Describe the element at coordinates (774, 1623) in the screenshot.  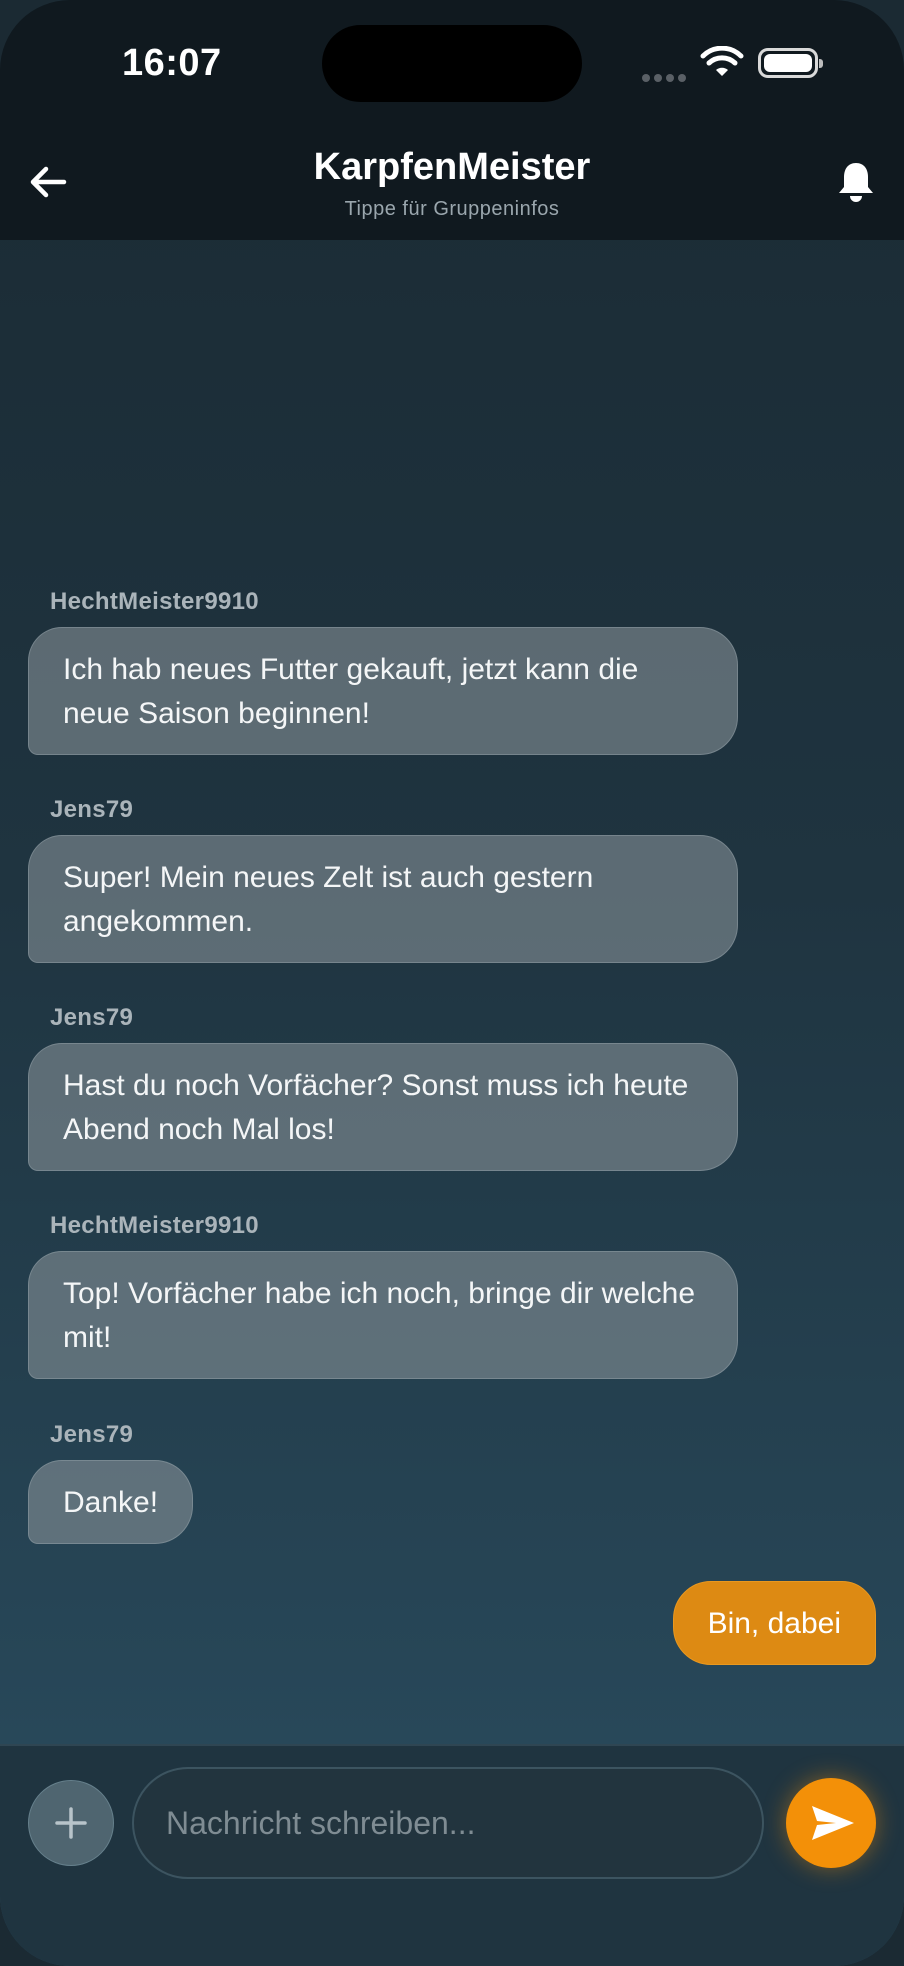
I see `own-message-bubble: Bin, dabei` at that location.